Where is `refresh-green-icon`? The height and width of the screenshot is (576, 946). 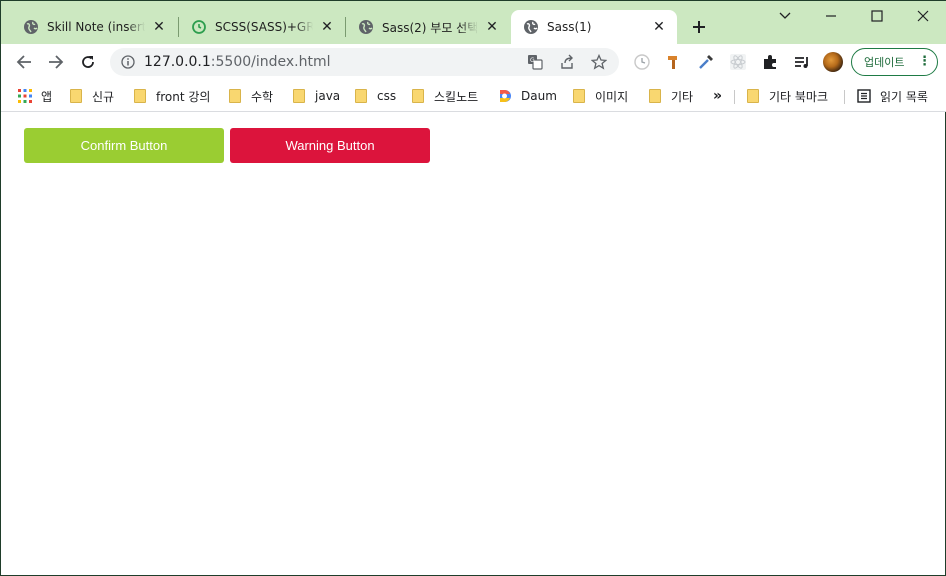 refresh-green-icon is located at coordinates (199, 27).